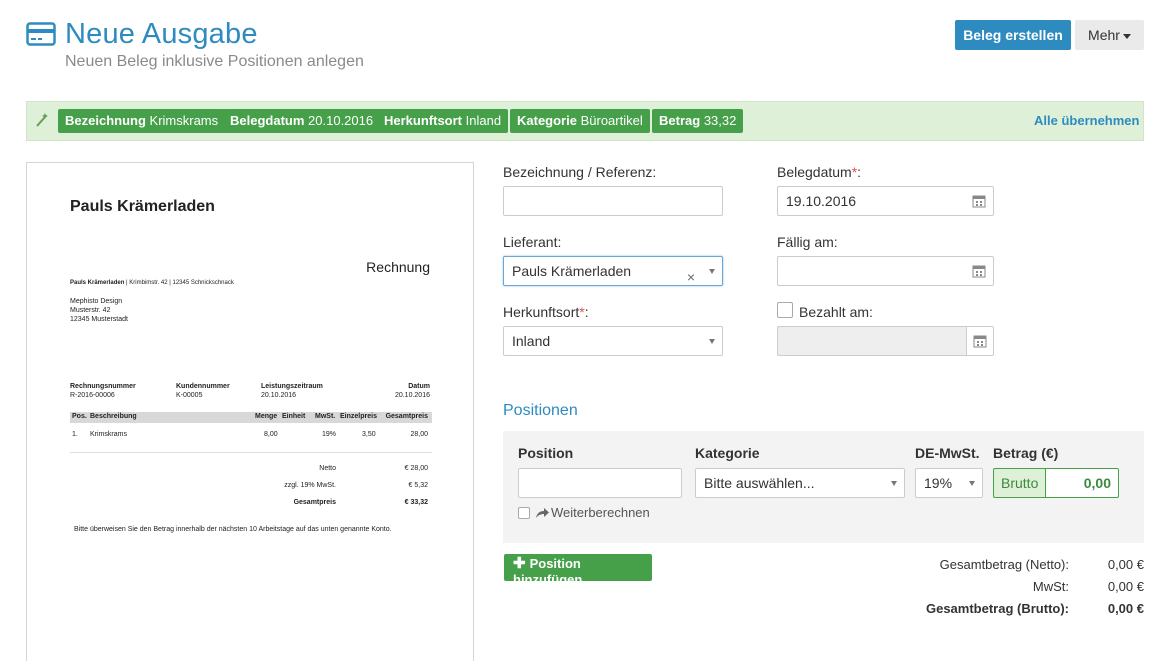 This screenshot has width=1171, height=661. Describe the element at coordinates (885, 271) in the screenshot. I see `due-date-input` at that location.